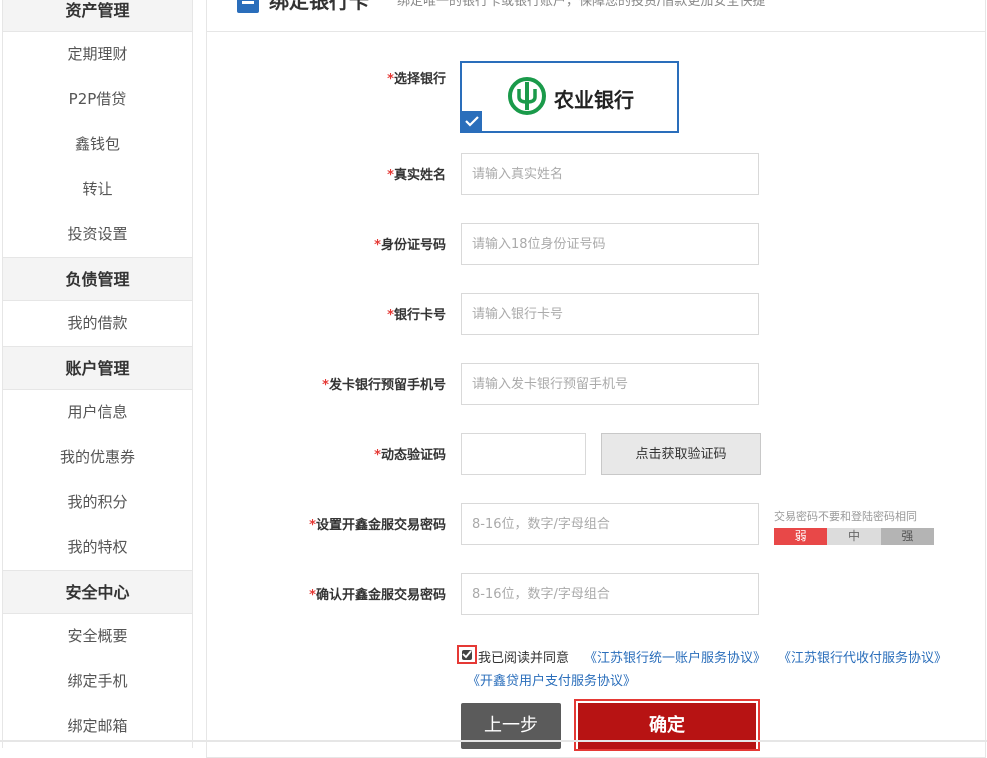 This screenshot has width=987, height=758. What do you see at coordinates (97, 368) in the screenshot?
I see `sidebar-section-account: 账户管理` at bounding box center [97, 368].